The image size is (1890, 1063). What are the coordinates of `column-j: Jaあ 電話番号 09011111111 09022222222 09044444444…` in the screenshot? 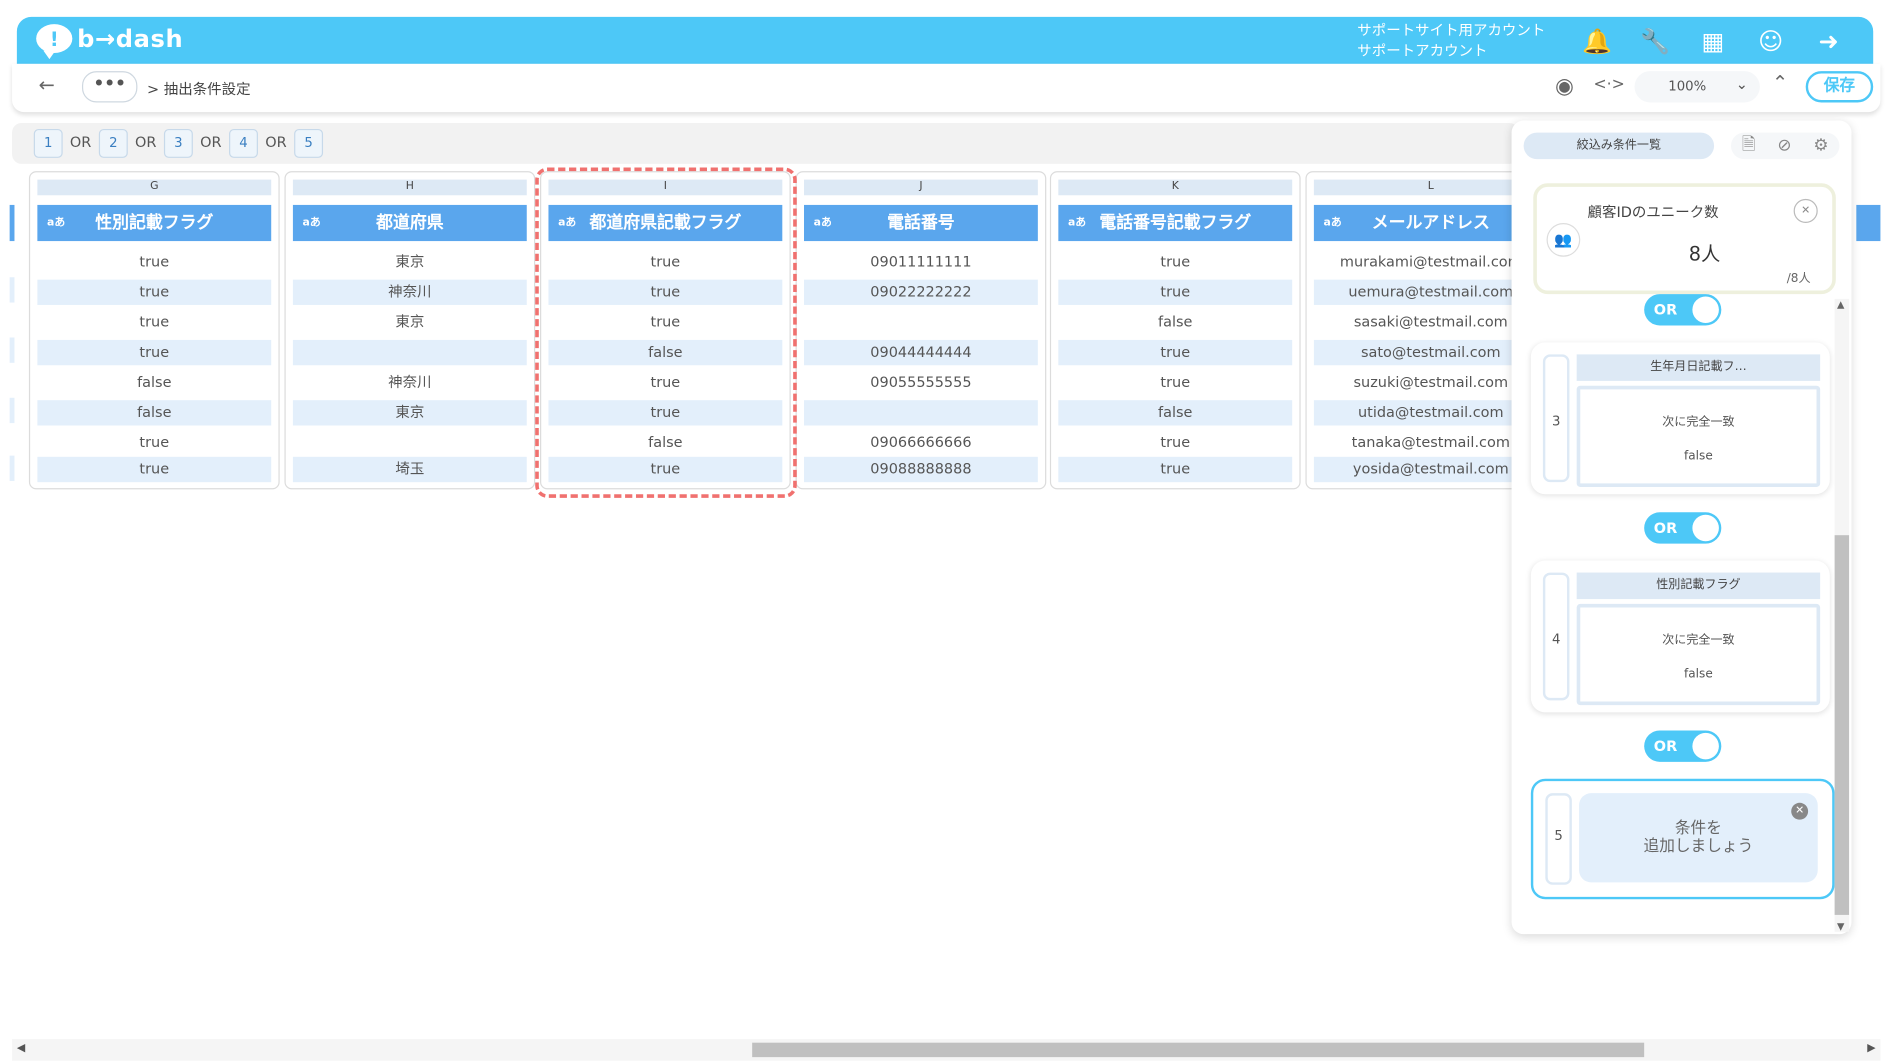 It's located at (921, 330).